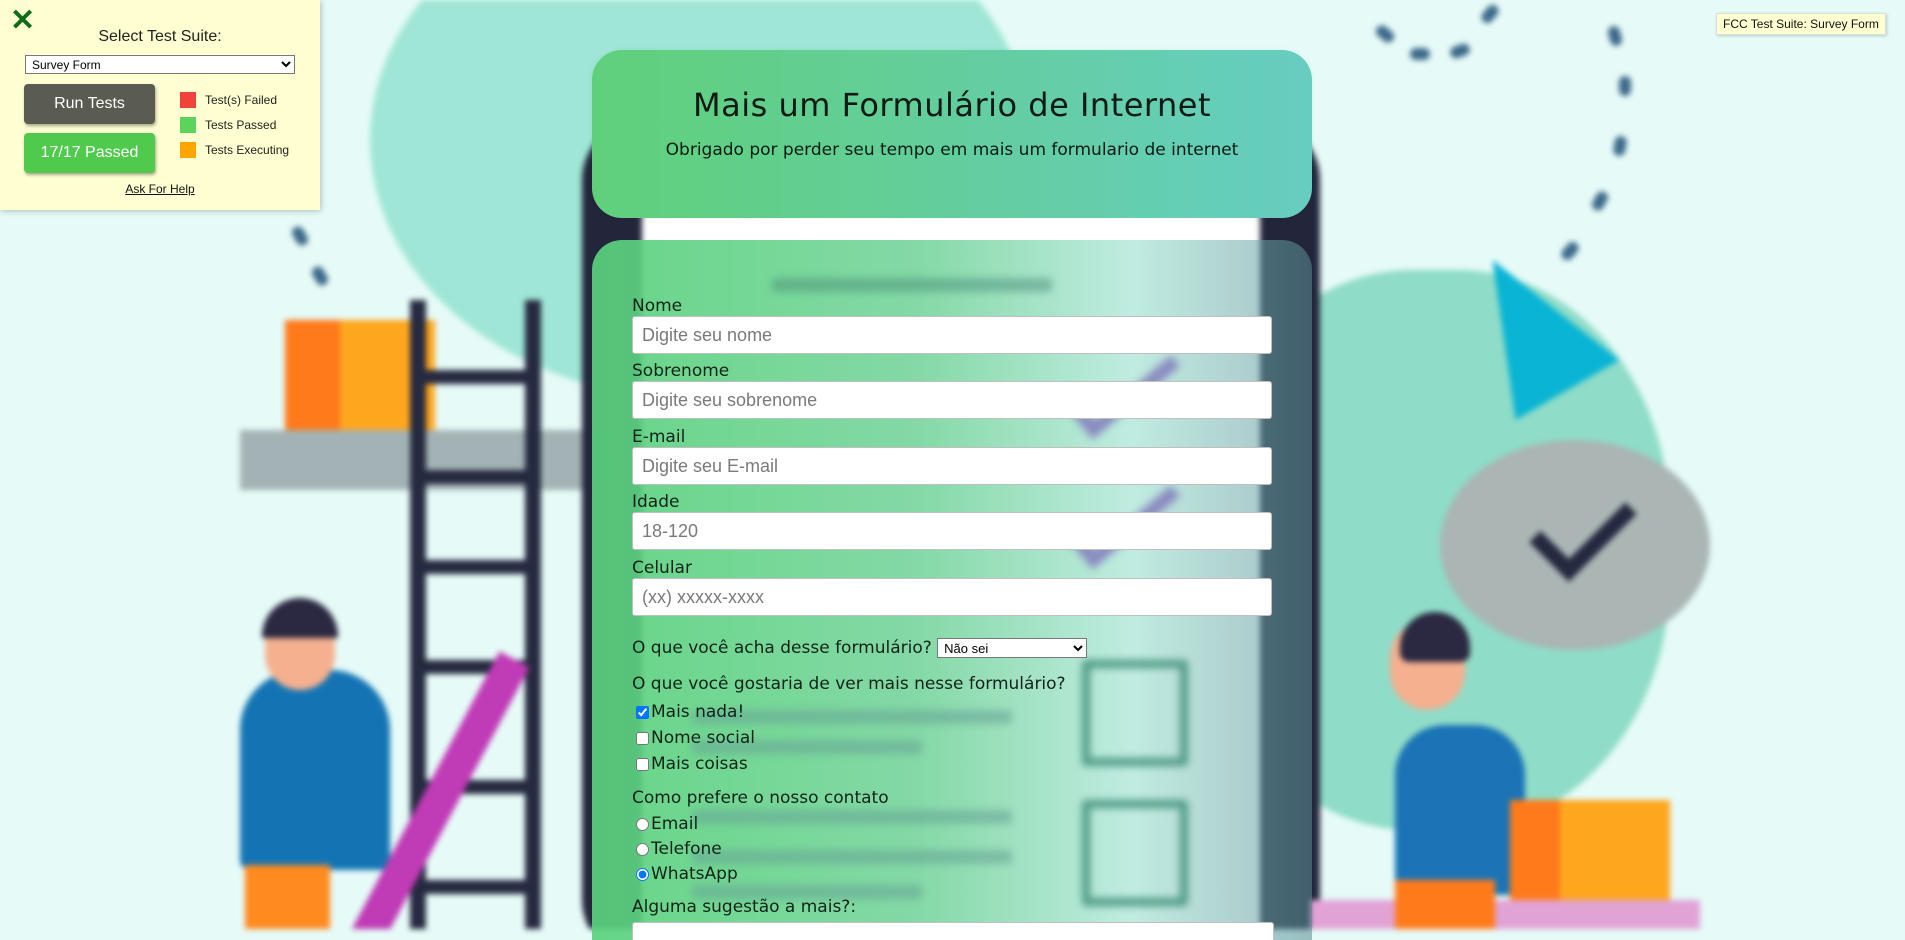 The height and width of the screenshot is (940, 1905). I want to click on radio-option-email: Email, so click(667, 824).